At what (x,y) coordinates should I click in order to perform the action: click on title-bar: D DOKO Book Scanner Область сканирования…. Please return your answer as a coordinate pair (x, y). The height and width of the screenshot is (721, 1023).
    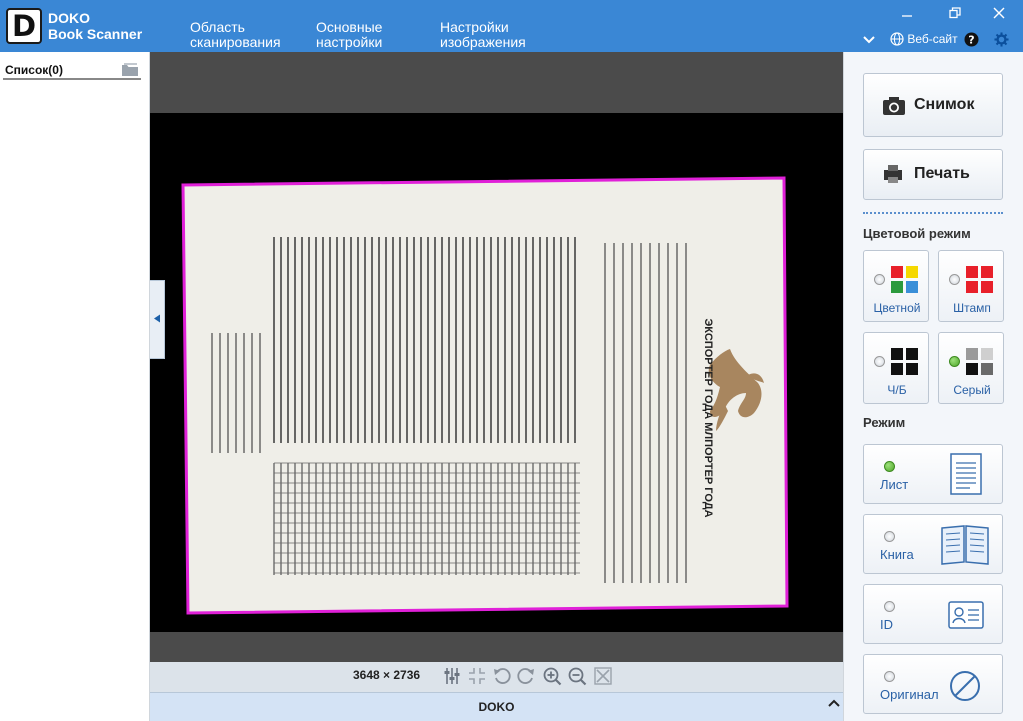
    Looking at the image, I should click on (511, 26).